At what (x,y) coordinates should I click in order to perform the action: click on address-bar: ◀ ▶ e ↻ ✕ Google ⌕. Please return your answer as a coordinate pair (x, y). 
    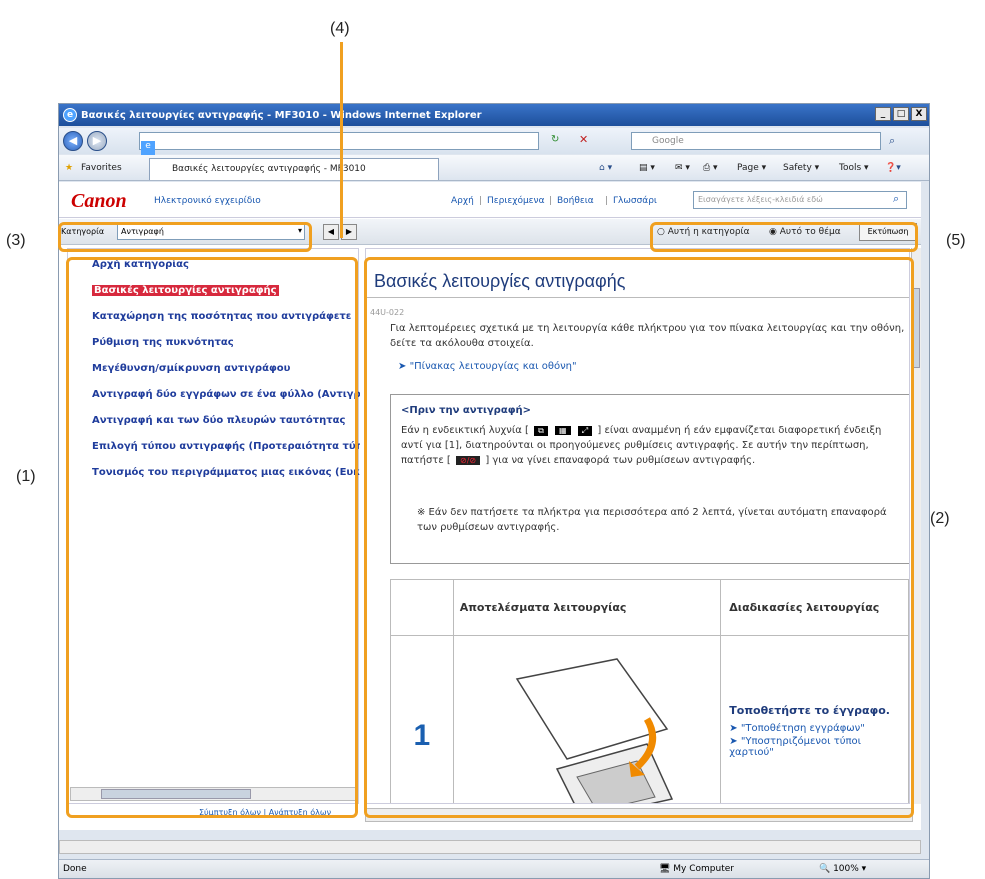
    Looking at the image, I should click on (494, 141).